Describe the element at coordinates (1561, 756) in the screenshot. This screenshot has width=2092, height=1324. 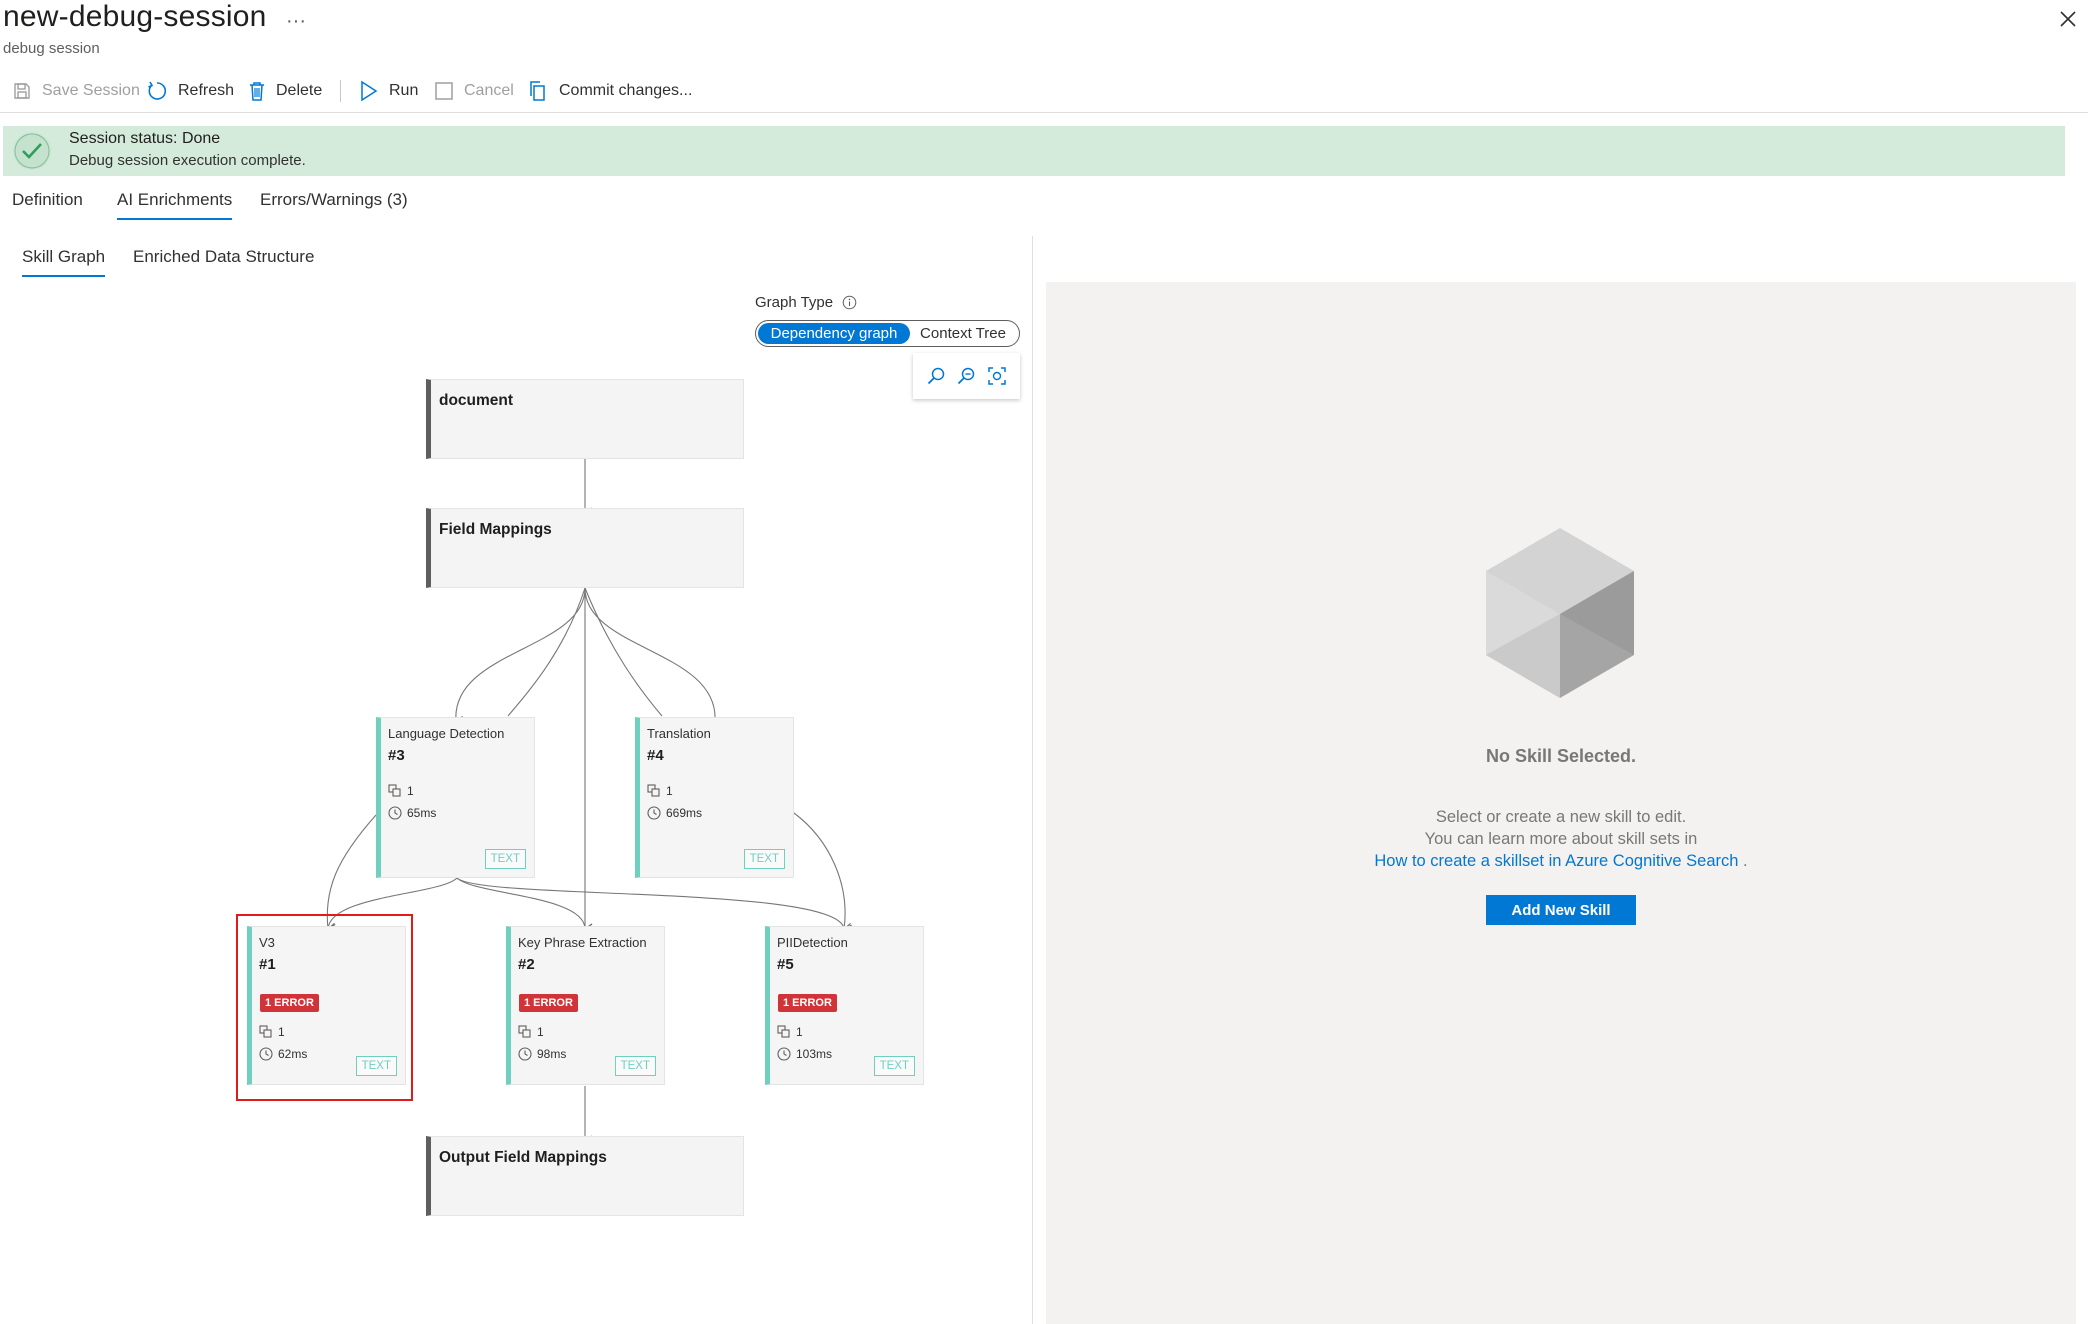
I see `empty-state-title: No Skill Selected.` at that location.